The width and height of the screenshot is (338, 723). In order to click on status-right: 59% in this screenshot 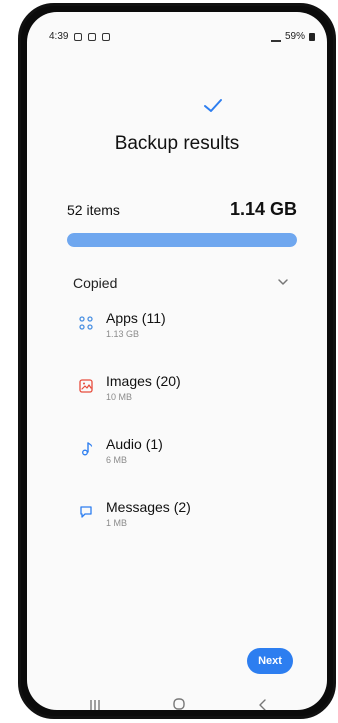, I will do `click(292, 36)`.